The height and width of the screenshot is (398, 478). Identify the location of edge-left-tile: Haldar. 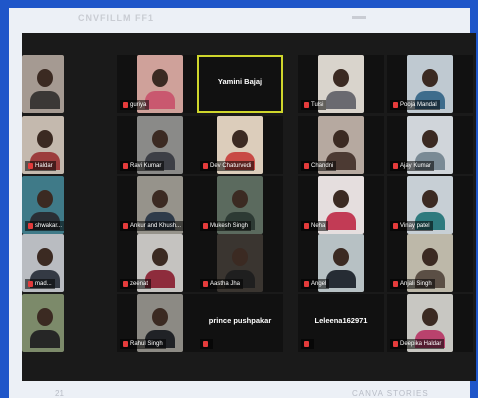
(43, 145).